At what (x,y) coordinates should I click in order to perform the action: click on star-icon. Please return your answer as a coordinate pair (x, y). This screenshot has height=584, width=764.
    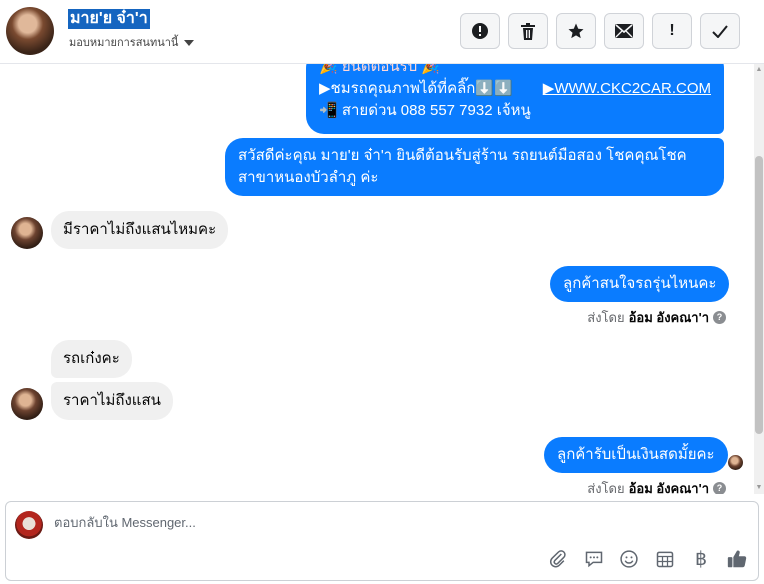
    Looking at the image, I should click on (576, 31).